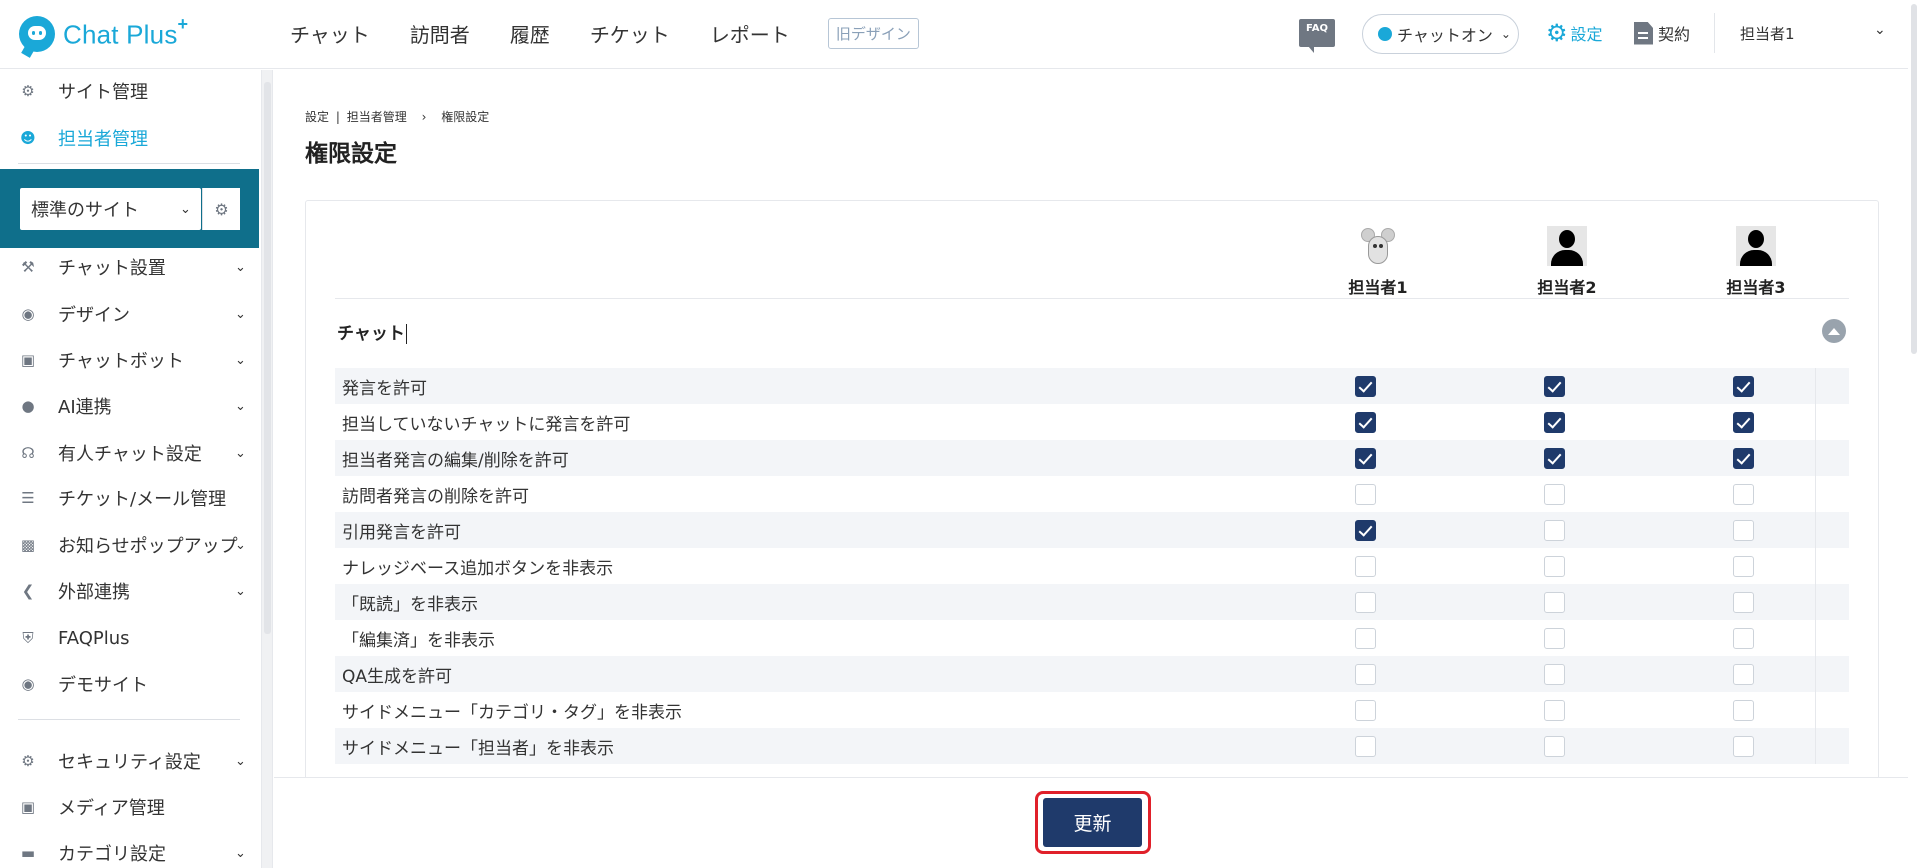 Image resolution: width=1920 pixels, height=868 pixels. I want to click on settings-label: 設定, so click(1586, 34).